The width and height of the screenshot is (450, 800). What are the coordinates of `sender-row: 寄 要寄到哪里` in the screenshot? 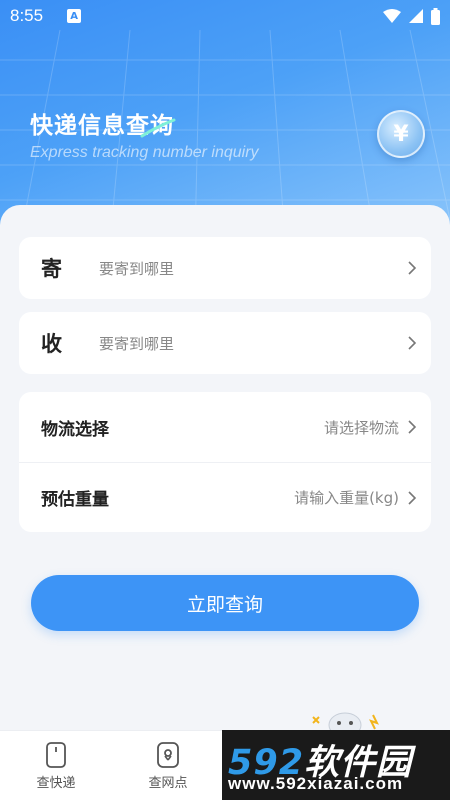 It's located at (225, 268).